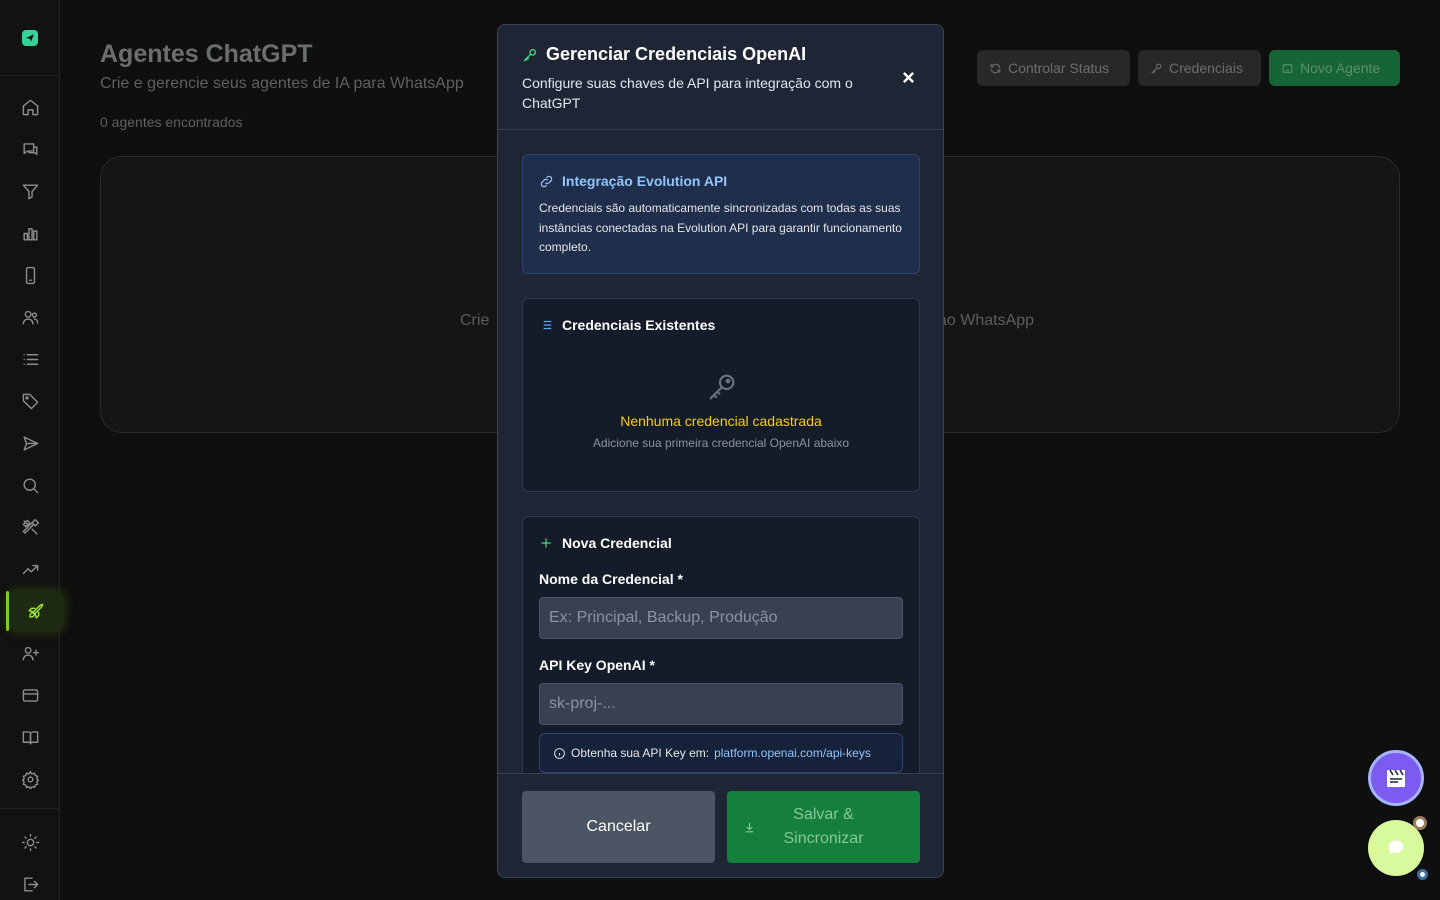 The height and width of the screenshot is (900, 1440). Describe the element at coordinates (720, 825) in the screenshot. I see `modal-footer: Cancelar Salvar & Sincronizar` at that location.